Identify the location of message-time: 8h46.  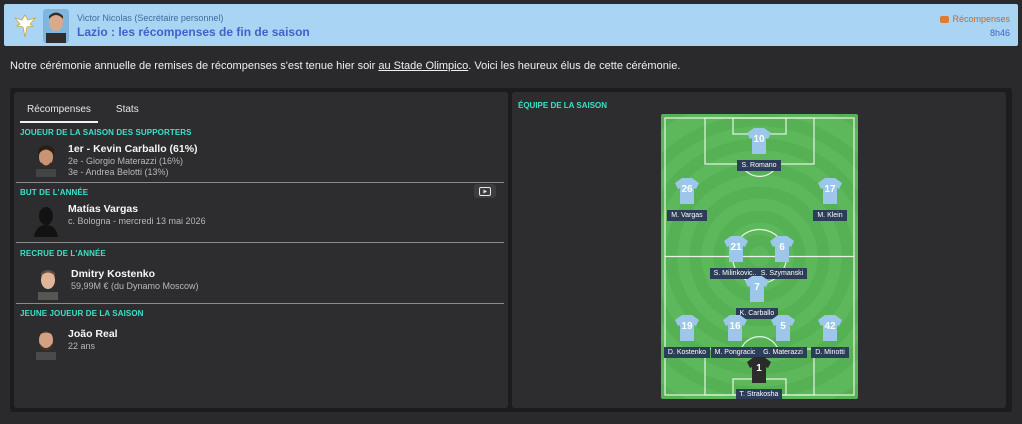
(999, 33).